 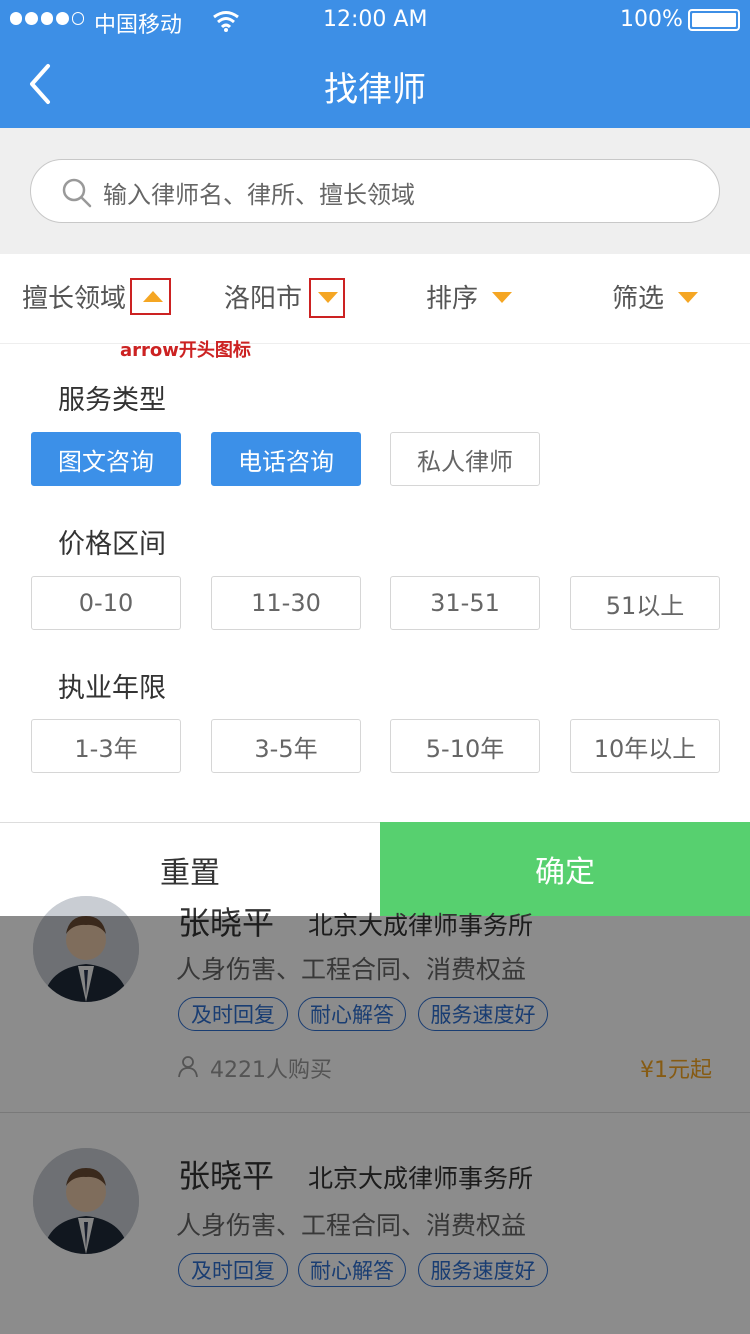 I want to click on search-placeholder: 输入律师名、律所、擅长领域, so click(x=259, y=195).